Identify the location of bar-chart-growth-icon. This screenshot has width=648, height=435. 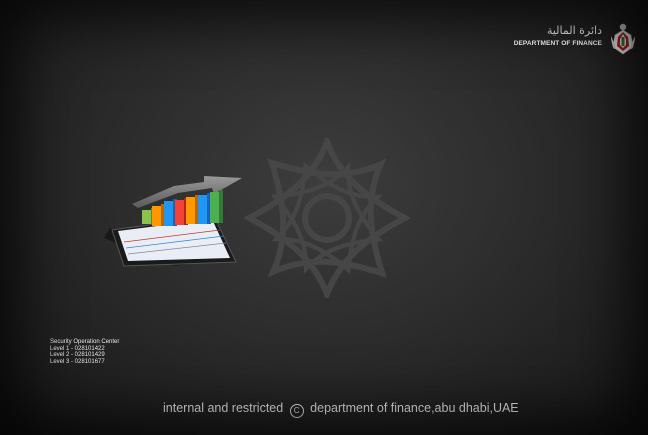
(173, 221).